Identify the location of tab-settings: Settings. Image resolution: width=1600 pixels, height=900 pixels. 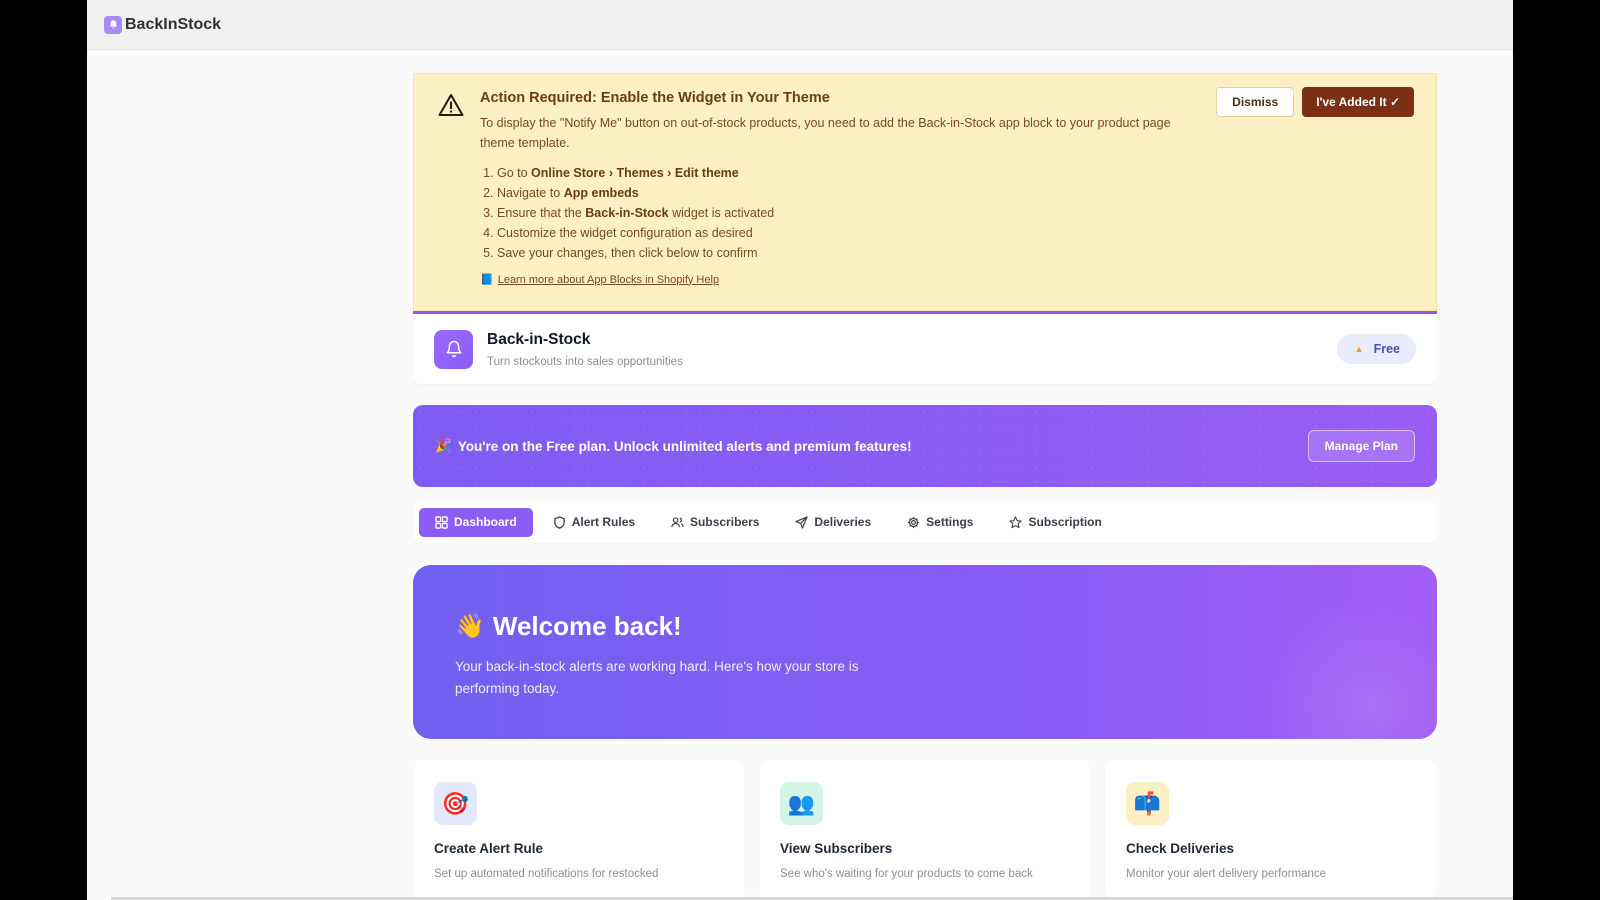
(940, 522).